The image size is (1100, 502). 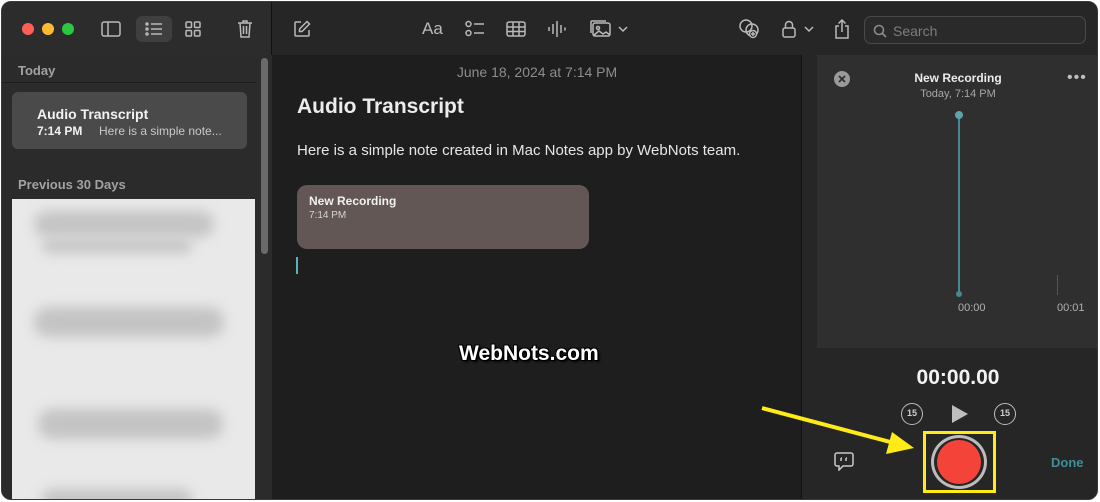 I want to click on more-options-button: •••, so click(x=1077, y=78).